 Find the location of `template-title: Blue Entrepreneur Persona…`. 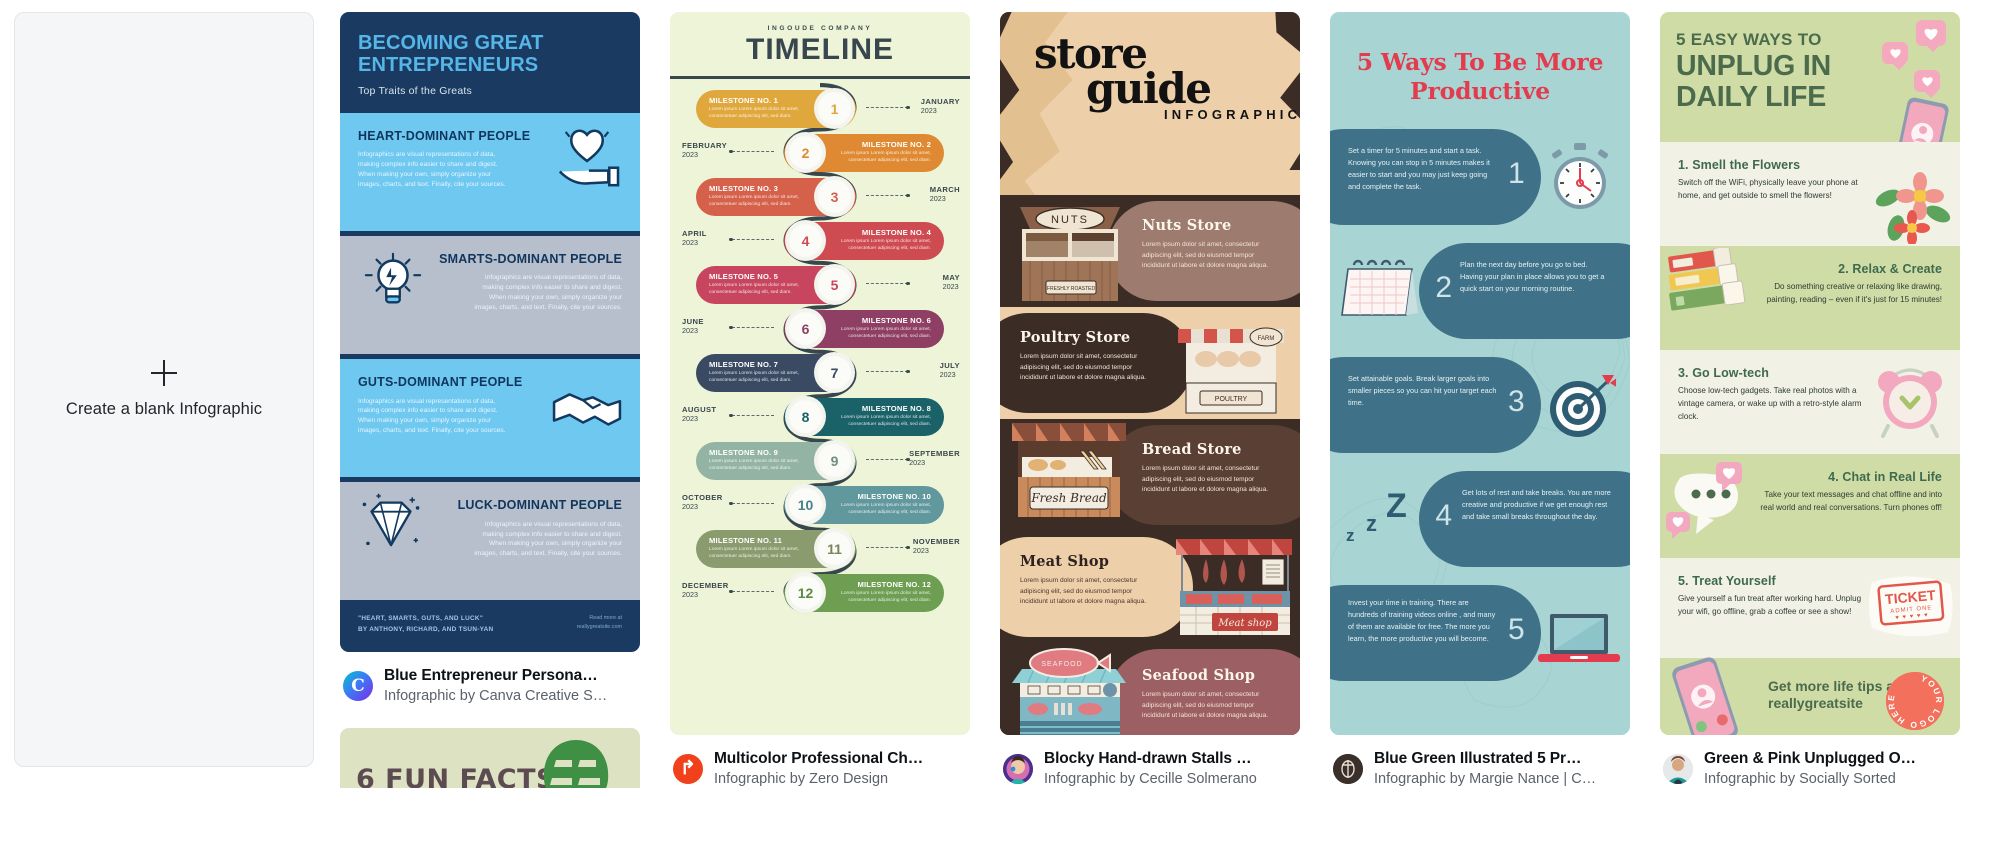

template-title: Blue Entrepreneur Persona… is located at coordinates (491, 675).